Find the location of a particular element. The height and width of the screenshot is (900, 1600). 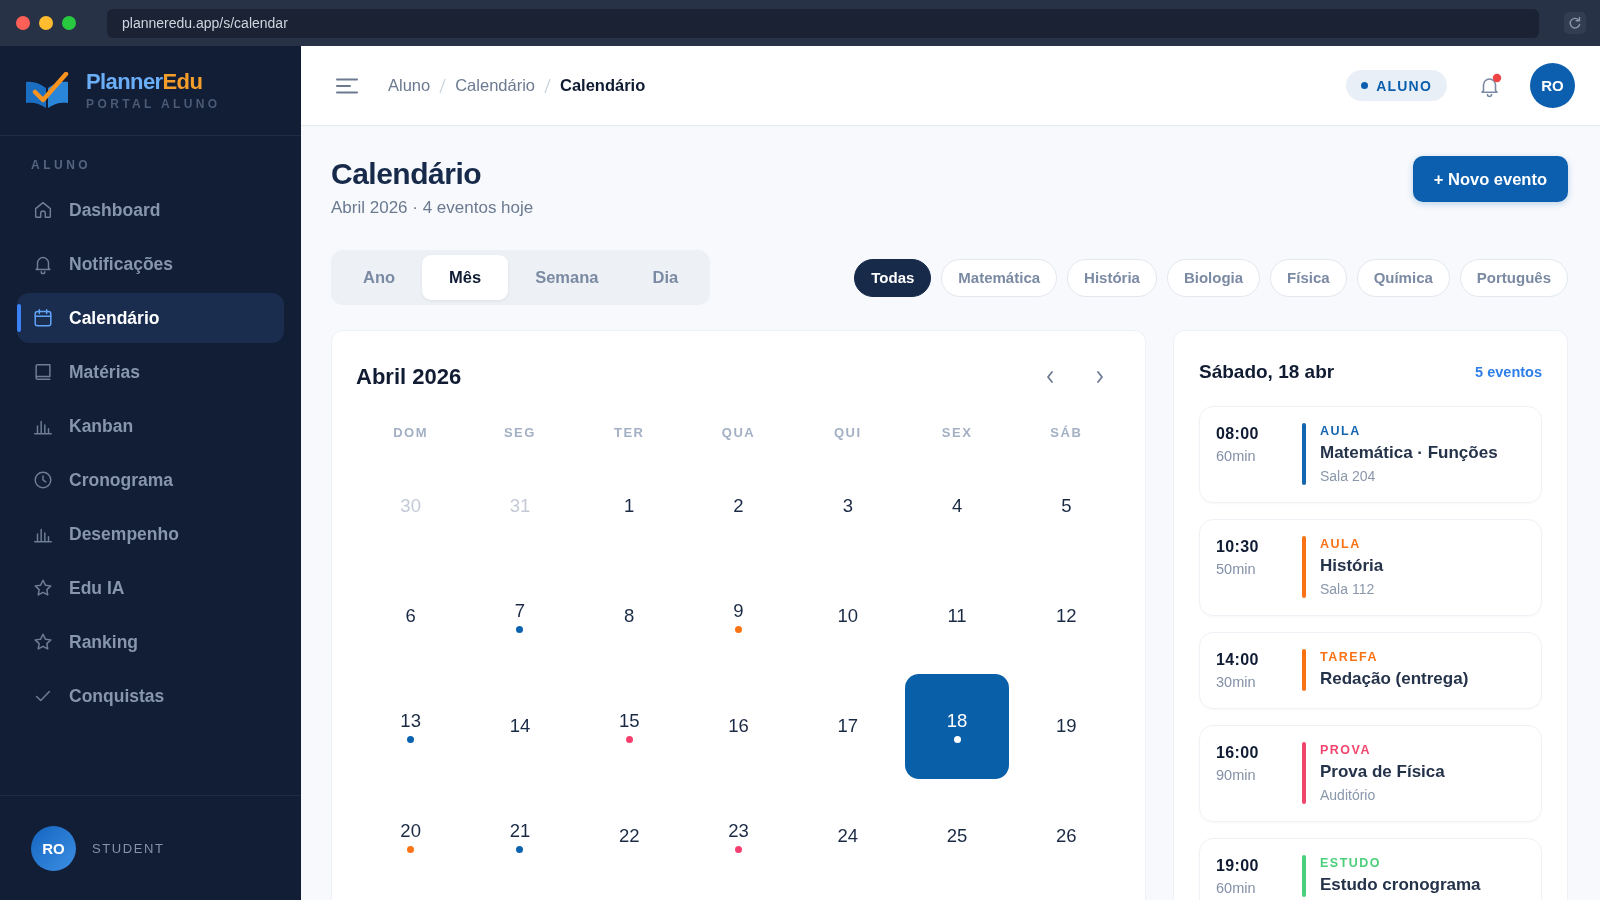

calendar-day: 26 is located at coordinates (1066, 836).